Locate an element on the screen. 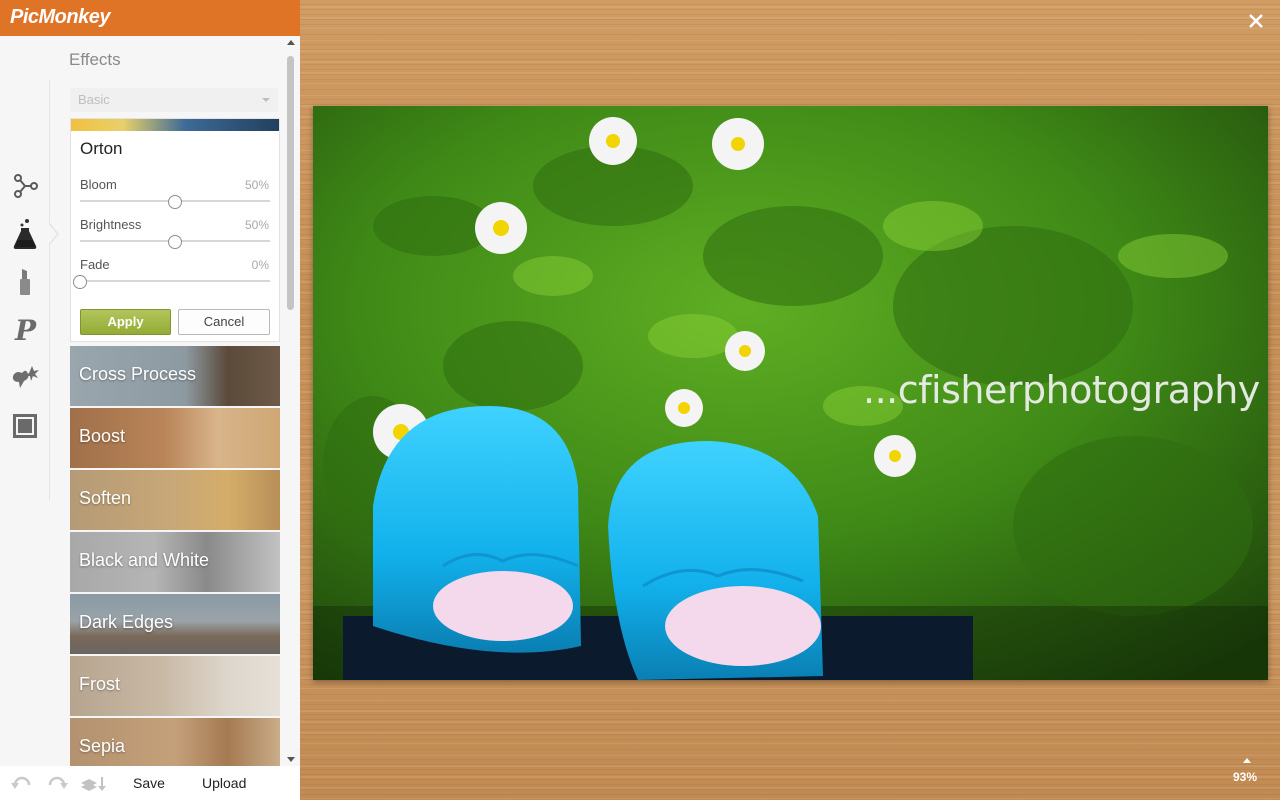 This screenshot has height=800, width=1280. effect-label: Boost is located at coordinates (102, 436).